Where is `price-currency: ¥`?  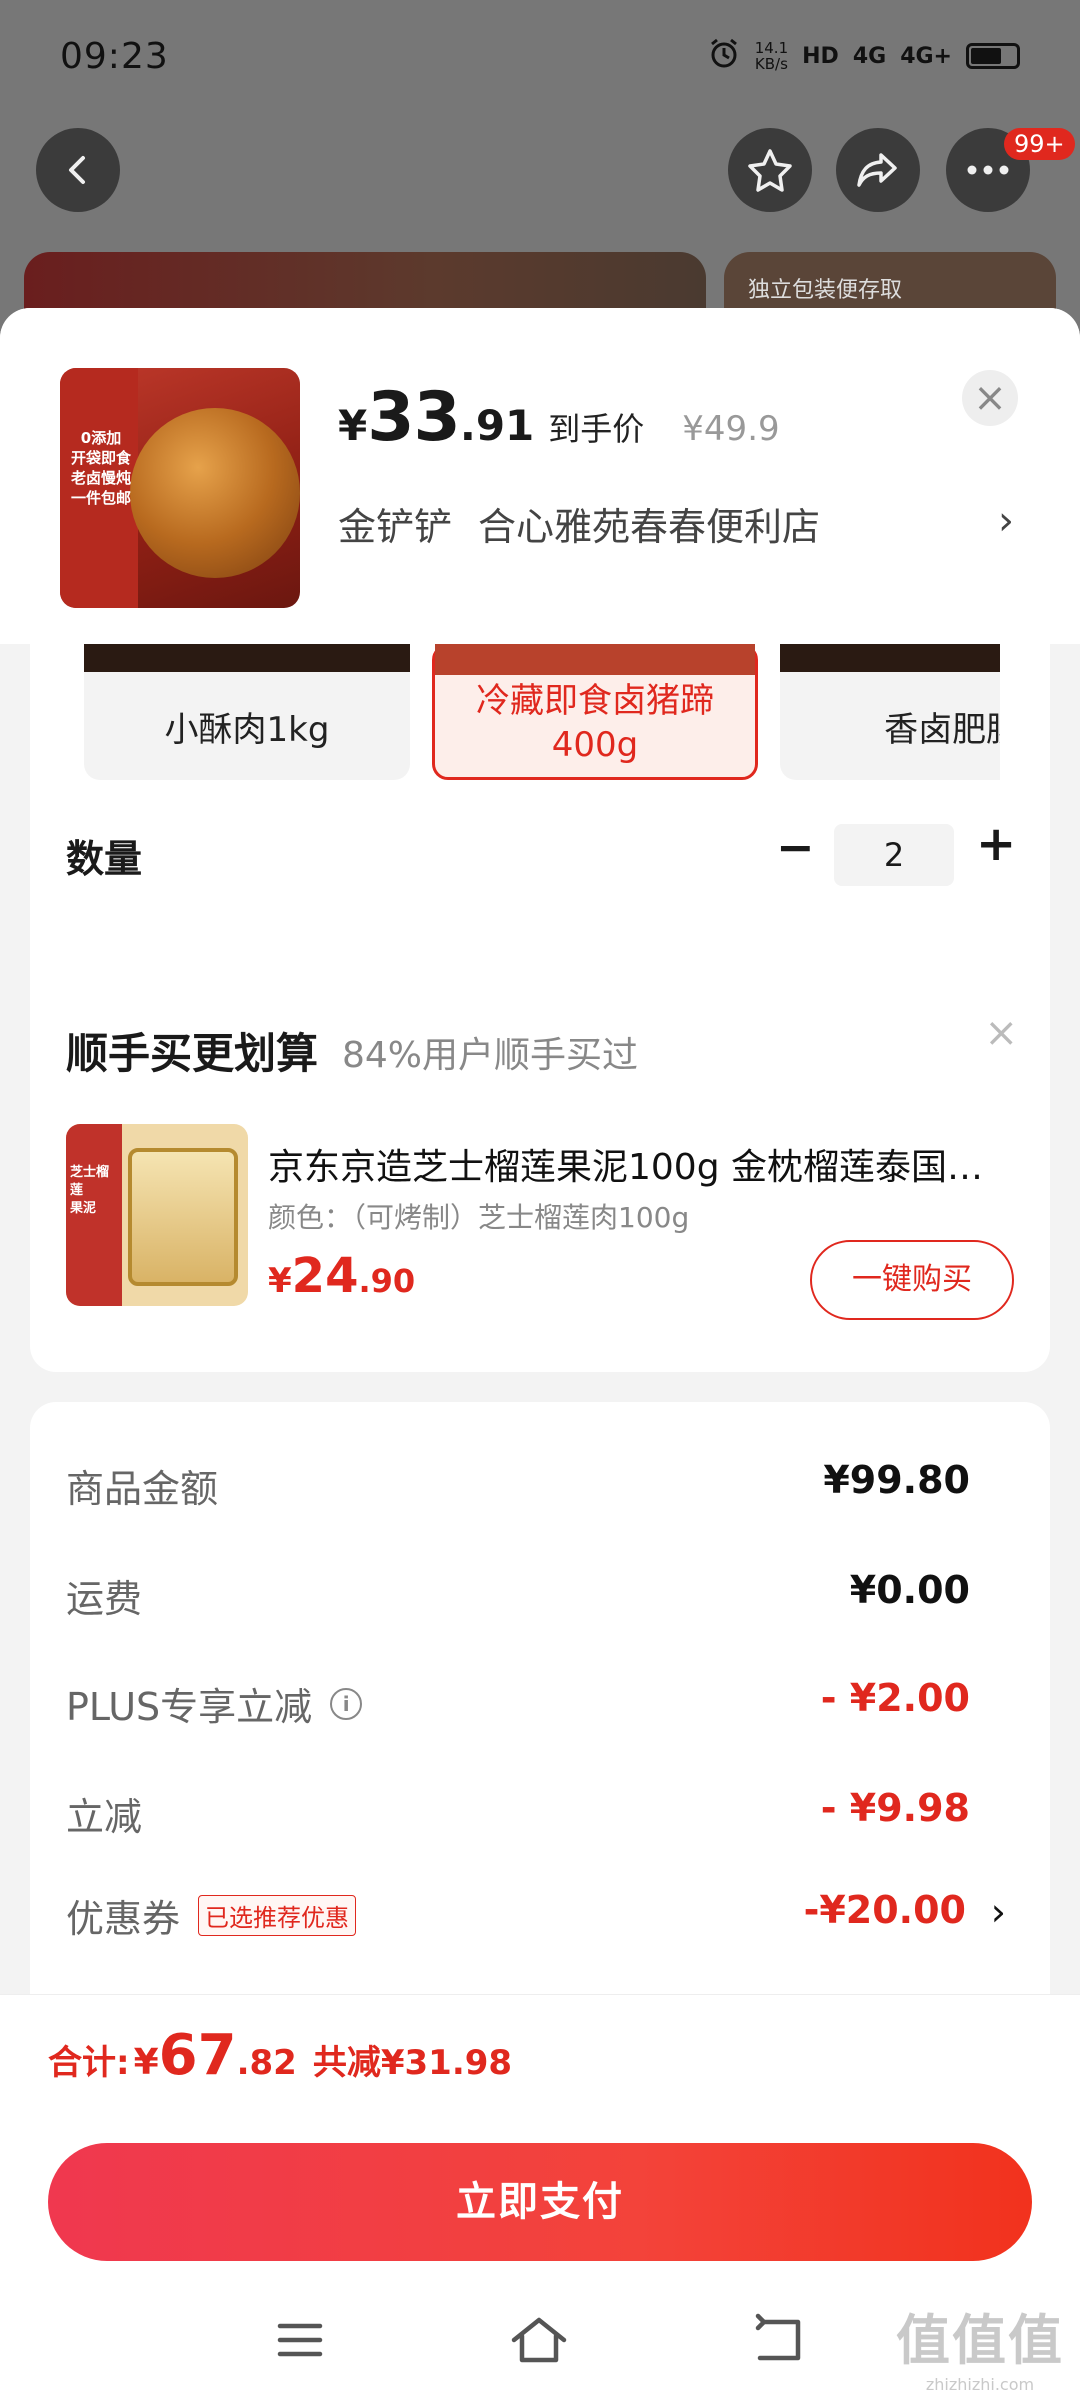 price-currency: ¥ is located at coordinates (353, 425).